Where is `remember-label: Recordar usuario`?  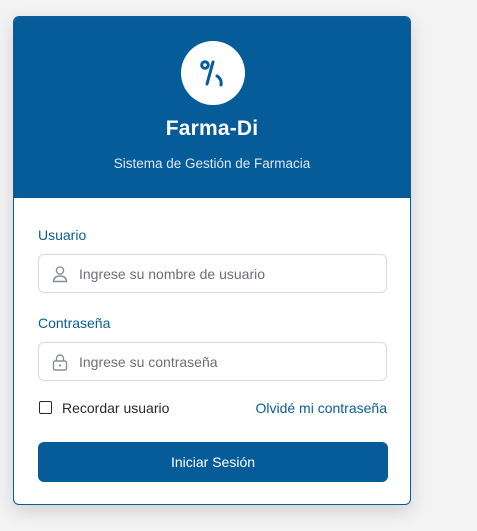 remember-label: Recordar usuario is located at coordinates (115, 408).